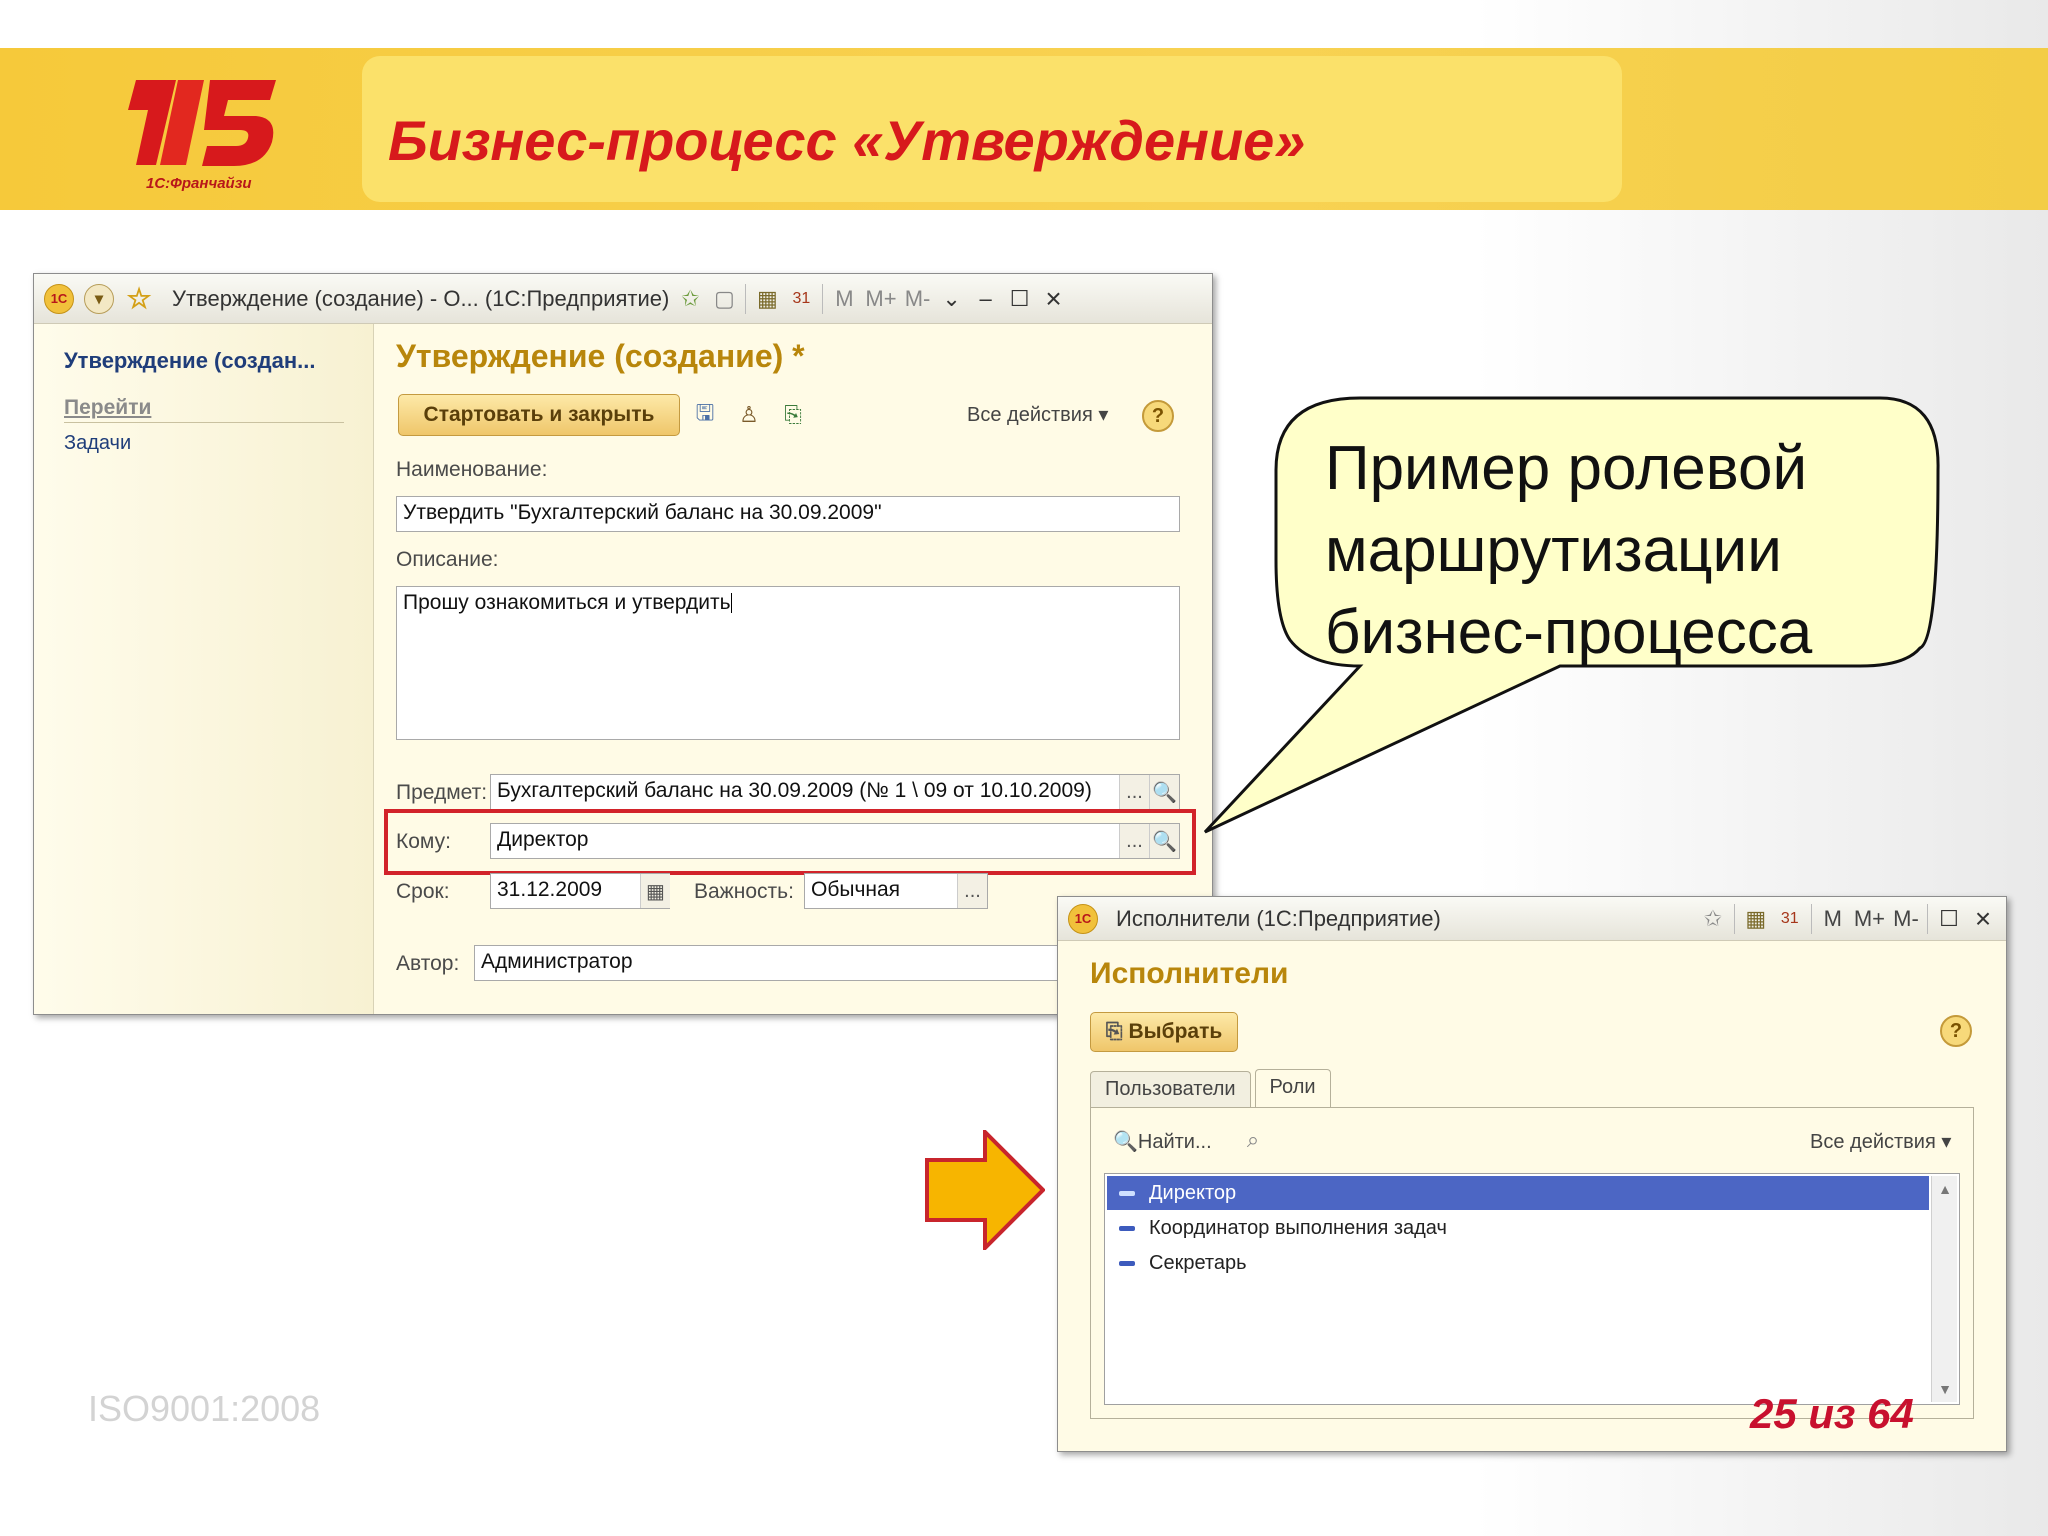 Image resolution: width=2048 pixels, height=1536 pixels. What do you see at coordinates (97, 443) in the screenshot?
I see `nav-link-tasks: Задачи` at bounding box center [97, 443].